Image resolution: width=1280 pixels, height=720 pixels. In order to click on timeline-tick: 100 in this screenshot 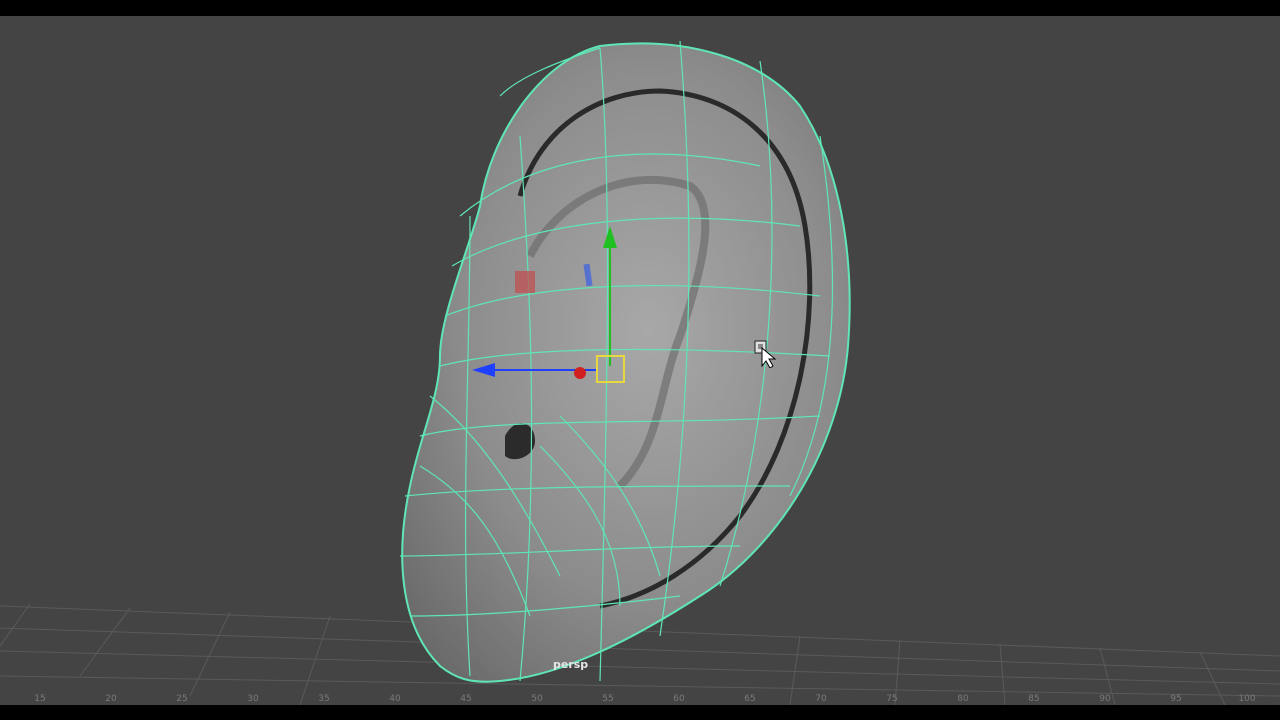, I will do `click(1247, 699)`.